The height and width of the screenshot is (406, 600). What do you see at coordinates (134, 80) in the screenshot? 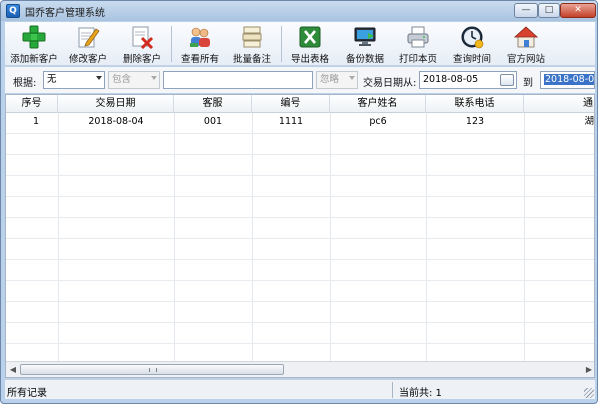
I see `condition-select: 包含` at bounding box center [134, 80].